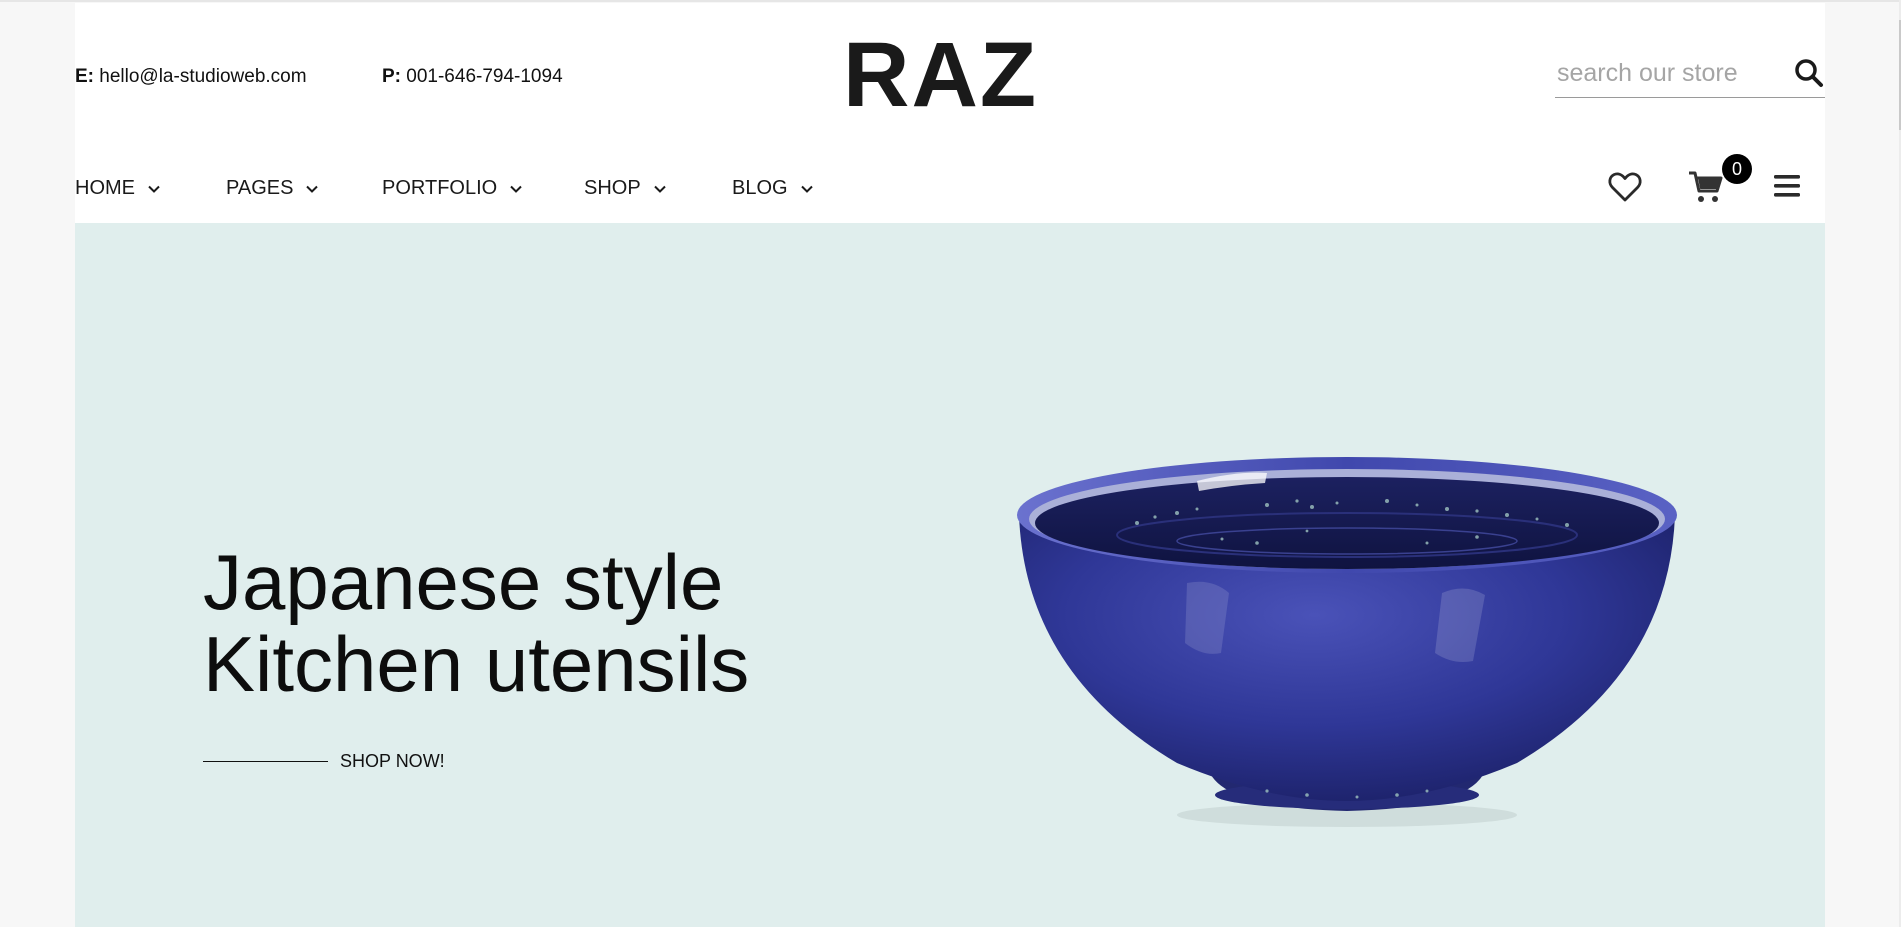 The image size is (1901, 927). I want to click on cart-count-badge: 0, so click(1737, 169).